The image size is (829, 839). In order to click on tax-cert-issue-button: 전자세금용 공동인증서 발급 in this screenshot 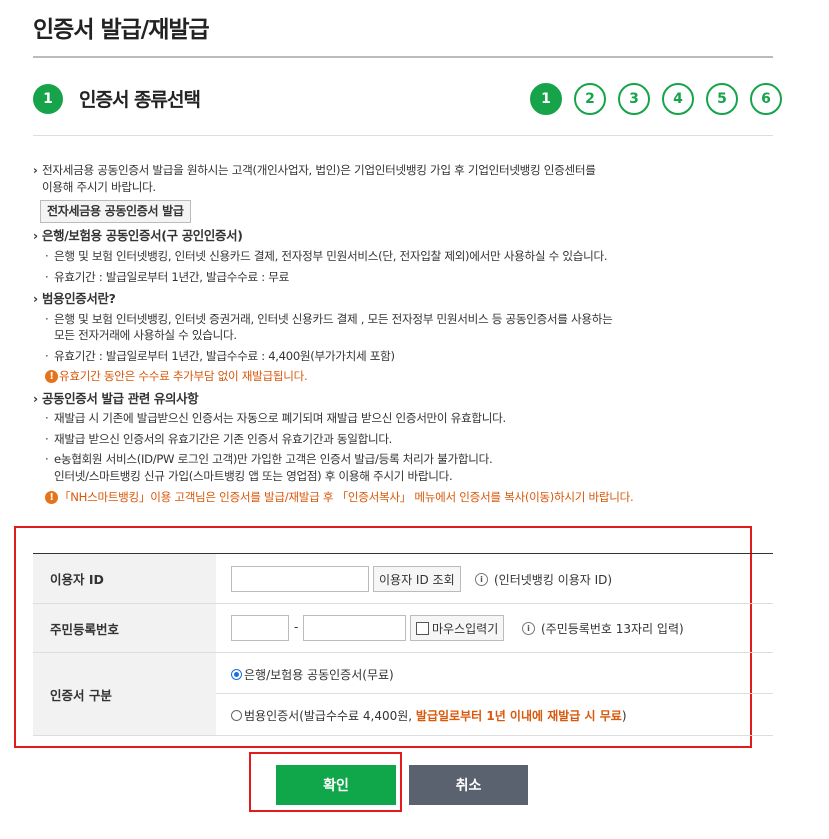, I will do `click(115, 211)`.